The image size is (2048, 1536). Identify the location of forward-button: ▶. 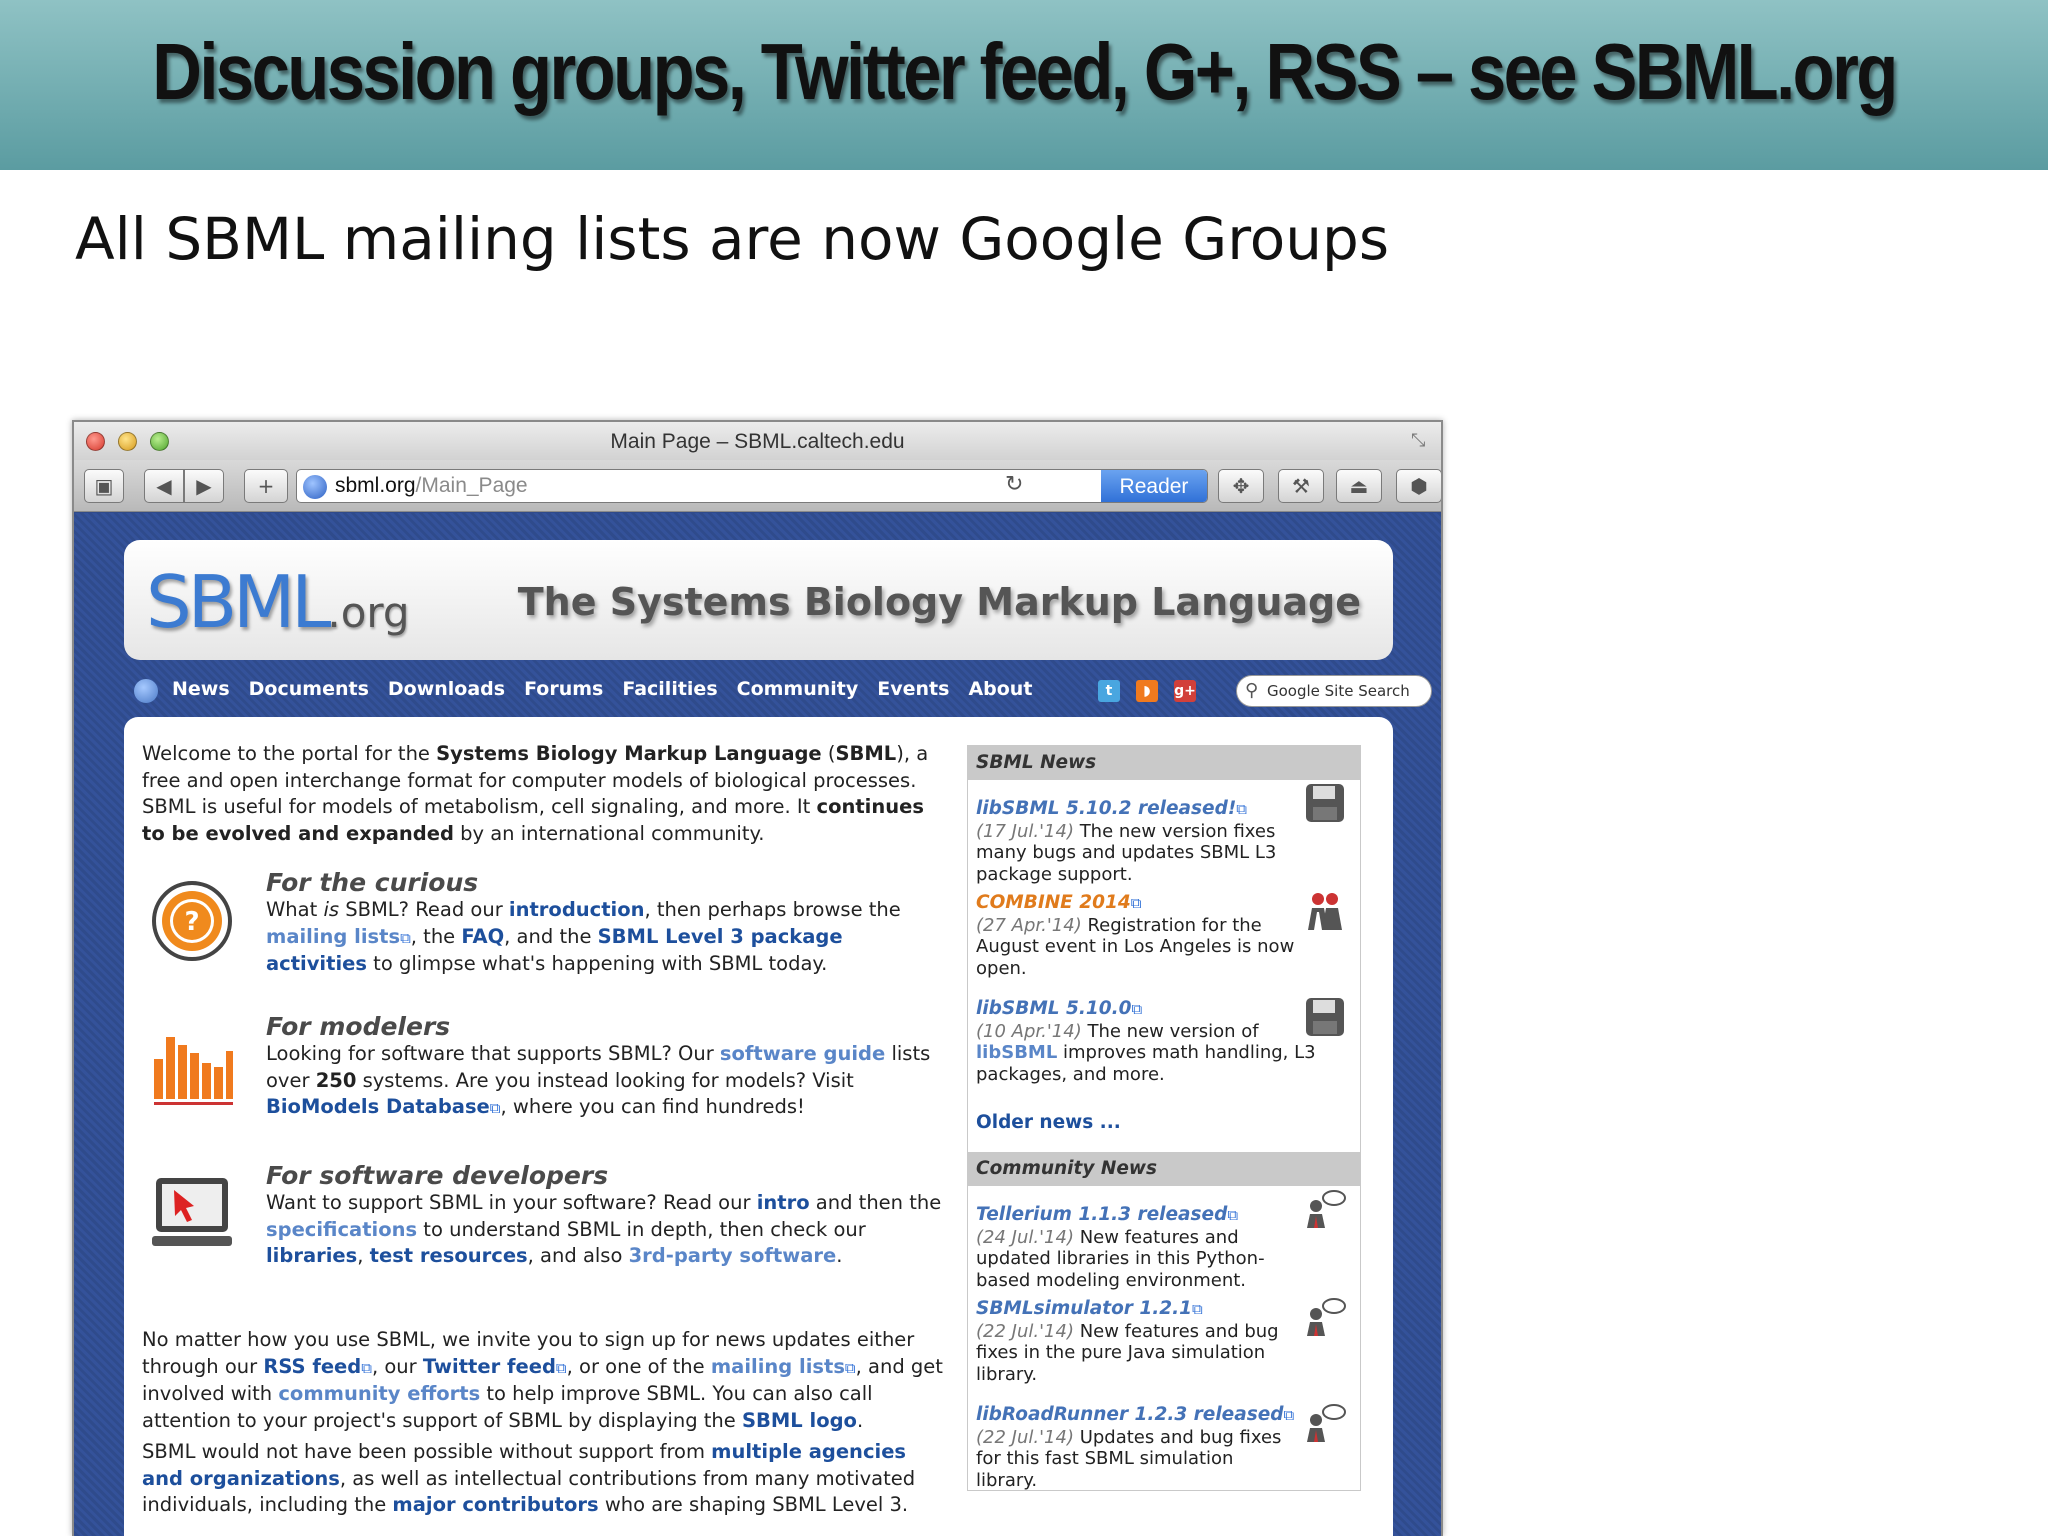
(204, 486).